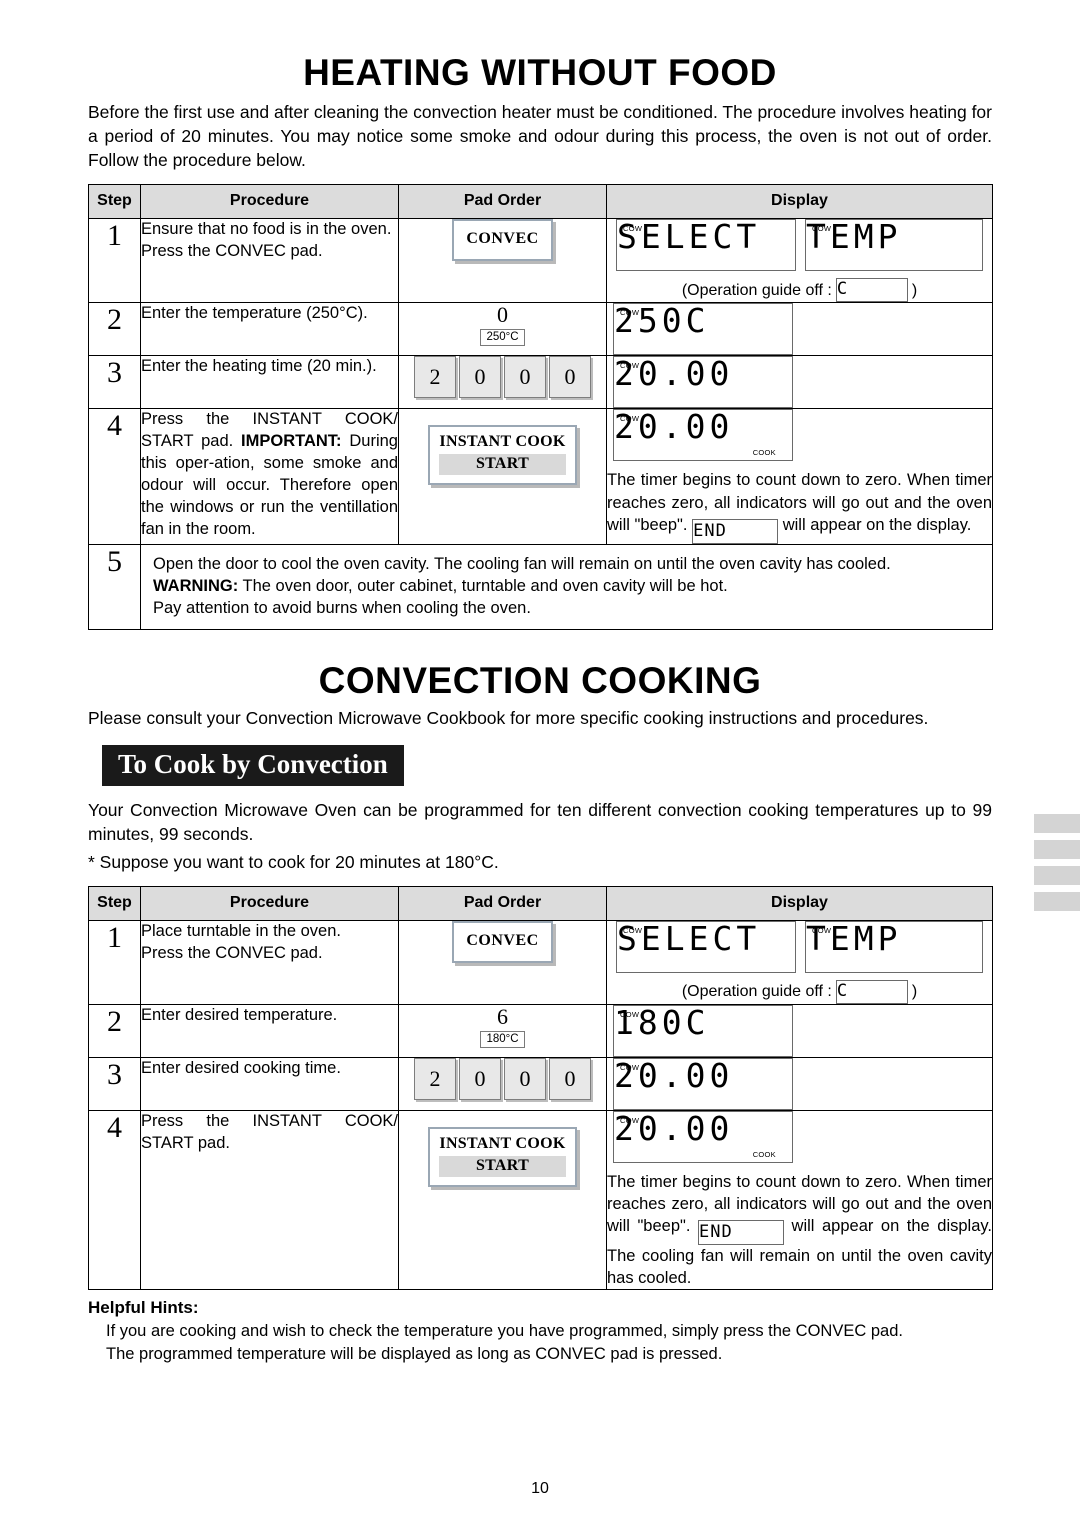  What do you see at coordinates (196, 585) in the screenshot?
I see `warning-label: WARNING:` at bounding box center [196, 585].